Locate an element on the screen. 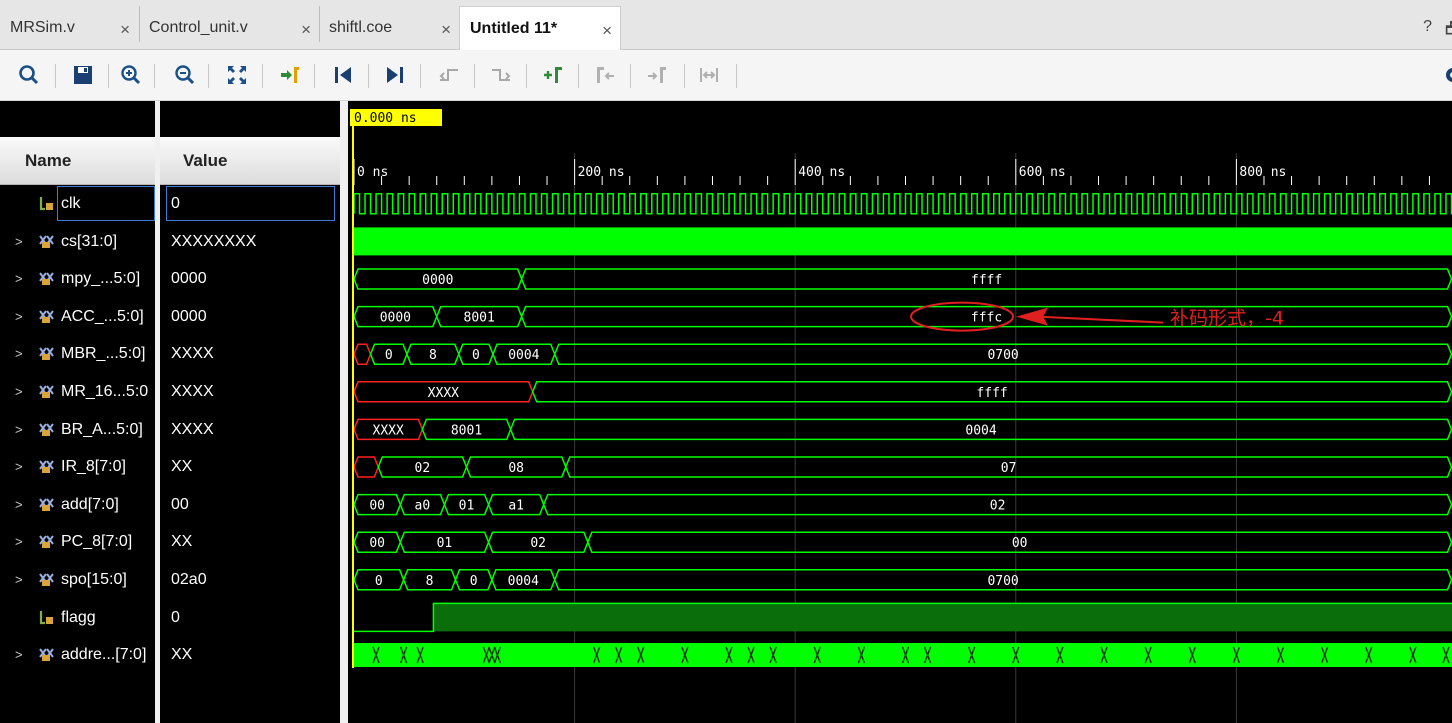 The image size is (1452, 723). go-to-time-zero-icon is located at coordinates (343, 75).